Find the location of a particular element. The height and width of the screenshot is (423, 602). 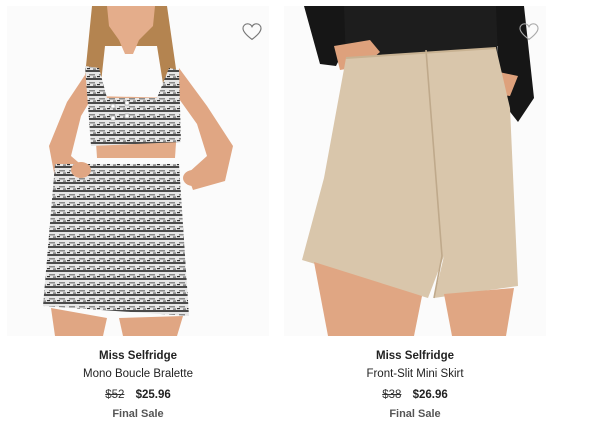

product-prices: $52 $25.96 is located at coordinates (138, 395).